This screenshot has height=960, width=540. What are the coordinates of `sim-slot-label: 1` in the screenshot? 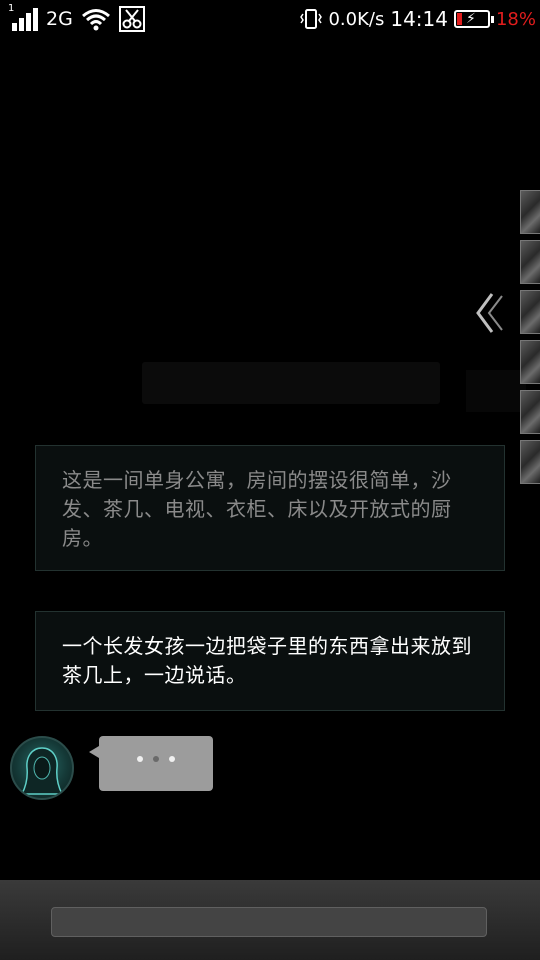 It's located at (11, 8).